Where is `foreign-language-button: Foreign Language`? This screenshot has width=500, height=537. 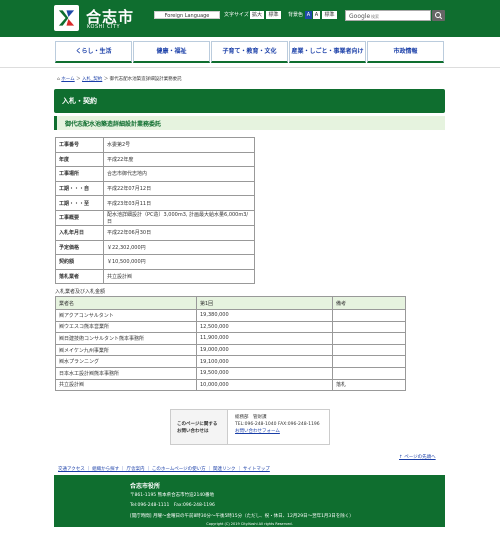
foreign-language-button: Foreign Language is located at coordinates (187, 15).